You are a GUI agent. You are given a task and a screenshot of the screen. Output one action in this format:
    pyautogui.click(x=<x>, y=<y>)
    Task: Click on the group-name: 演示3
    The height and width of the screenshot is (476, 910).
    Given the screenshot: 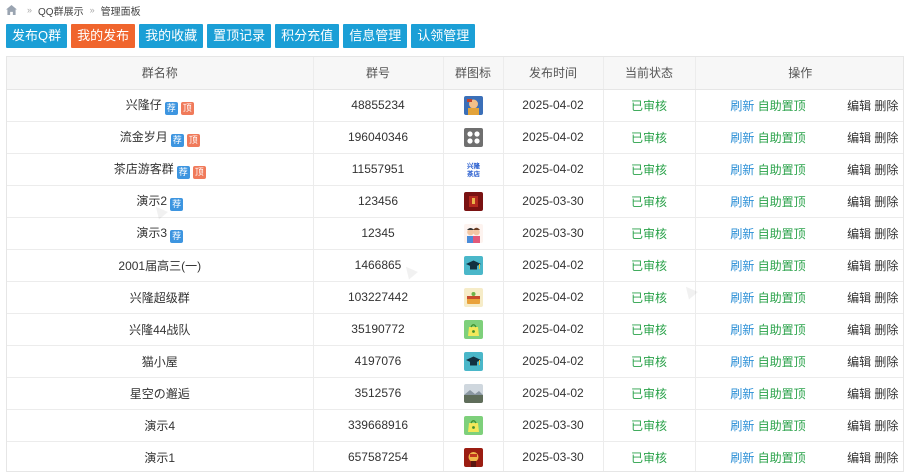 What is the action you would take?
    pyautogui.click(x=151, y=233)
    